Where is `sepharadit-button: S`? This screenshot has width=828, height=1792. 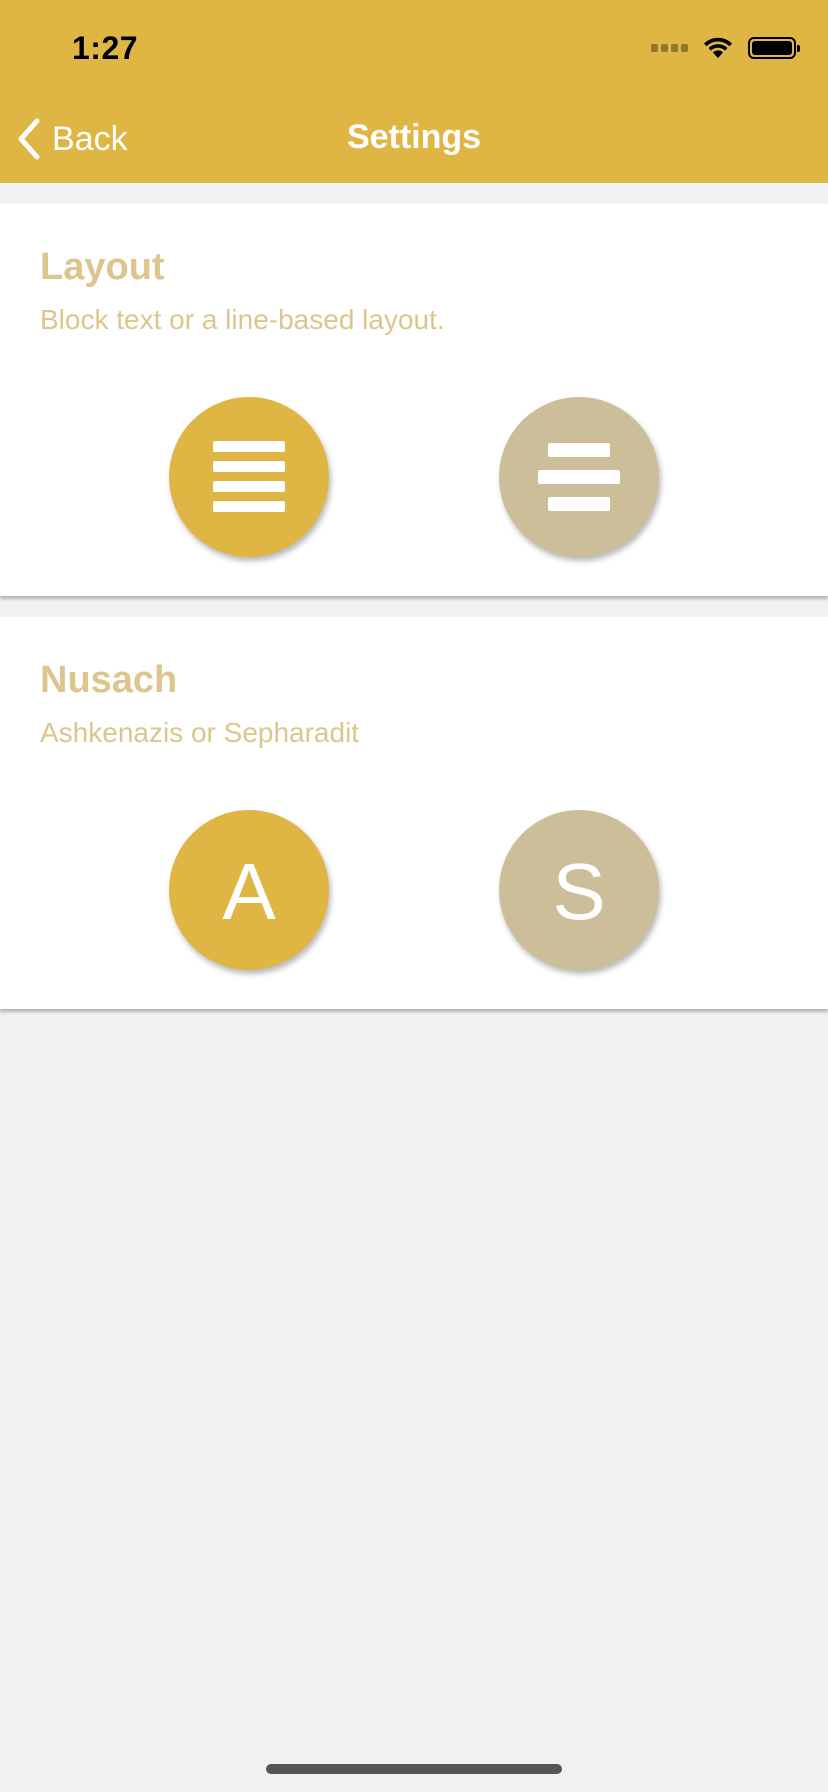 sepharadit-button: S is located at coordinates (579, 890).